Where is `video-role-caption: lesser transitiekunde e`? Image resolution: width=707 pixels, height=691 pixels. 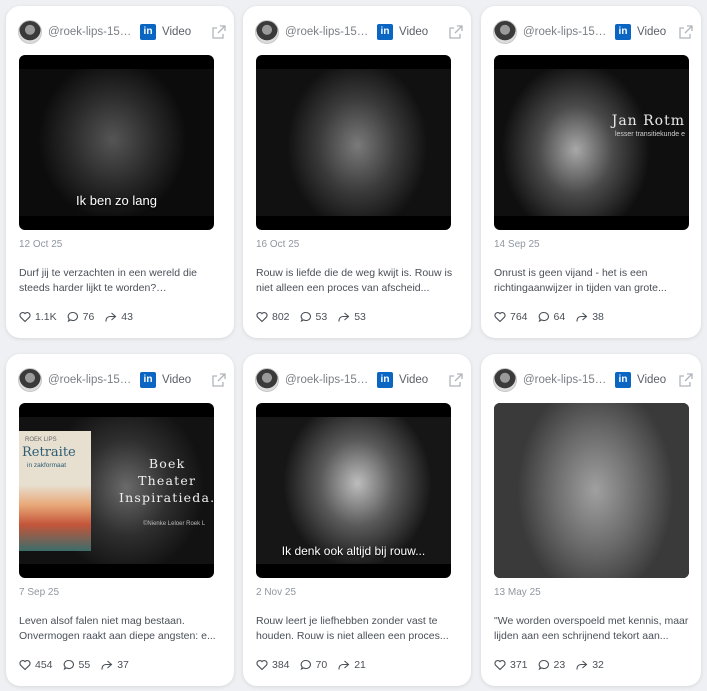
video-role-caption: lesser transitiekunde e is located at coordinates (649, 134).